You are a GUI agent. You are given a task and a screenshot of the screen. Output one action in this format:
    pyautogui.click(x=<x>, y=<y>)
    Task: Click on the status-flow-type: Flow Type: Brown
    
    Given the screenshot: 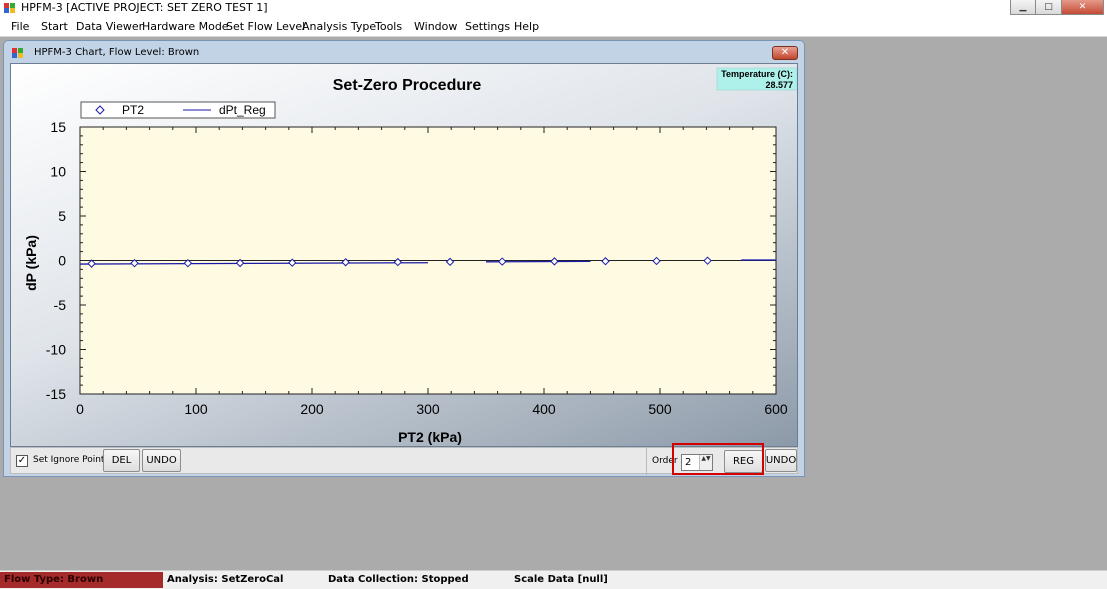 What is the action you would take?
    pyautogui.click(x=81, y=580)
    